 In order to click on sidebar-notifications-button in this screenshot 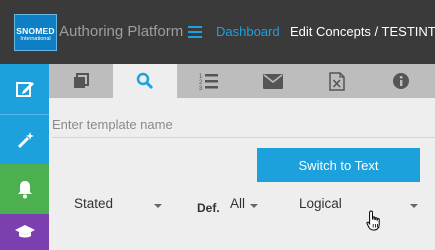, I will do `click(24, 189)`.